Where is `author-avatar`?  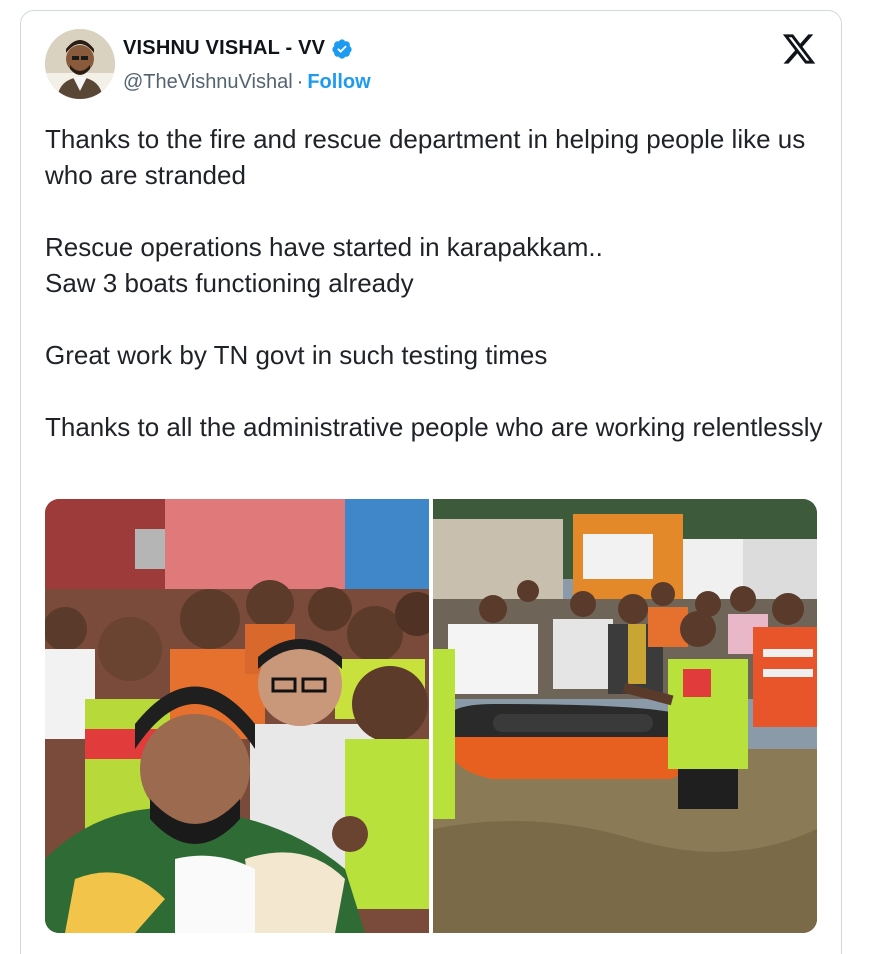
author-avatar is located at coordinates (80, 64).